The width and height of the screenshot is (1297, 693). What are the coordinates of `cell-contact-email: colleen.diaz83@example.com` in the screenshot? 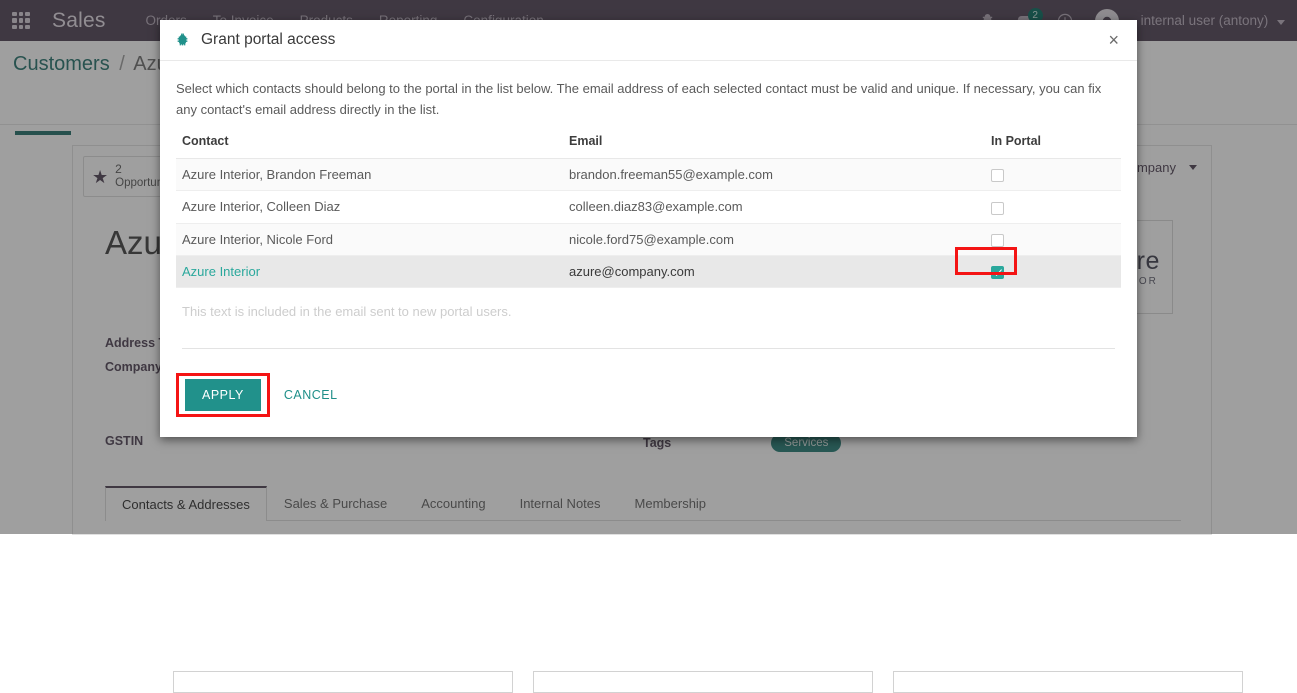 It's located at (774, 207).